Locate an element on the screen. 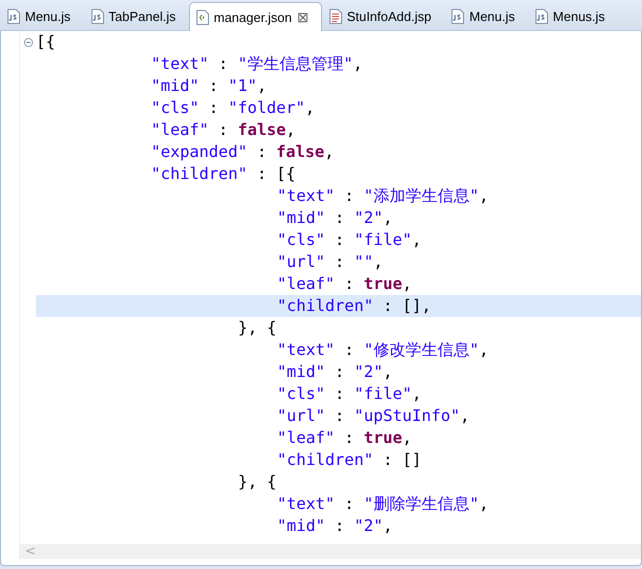  close-icon: ⊠ is located at coordinates (302, 17).